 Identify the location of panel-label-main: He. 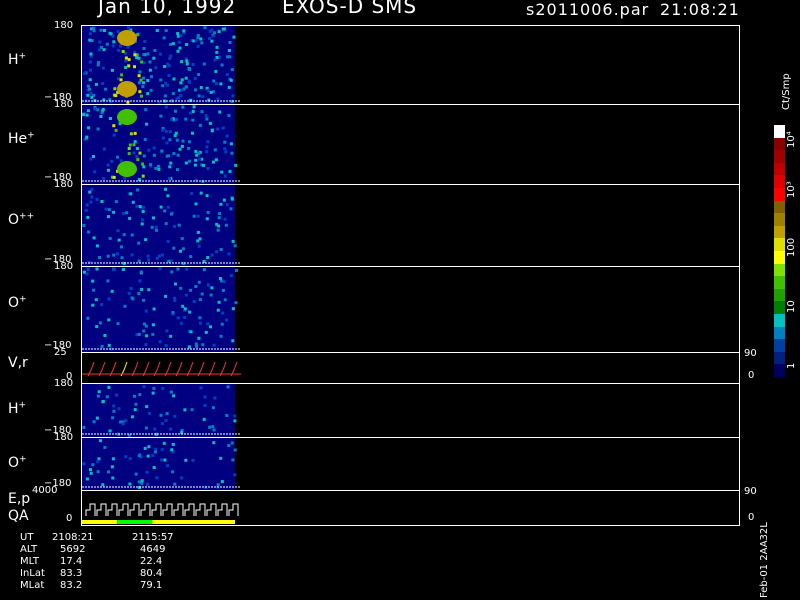
(18, 139).